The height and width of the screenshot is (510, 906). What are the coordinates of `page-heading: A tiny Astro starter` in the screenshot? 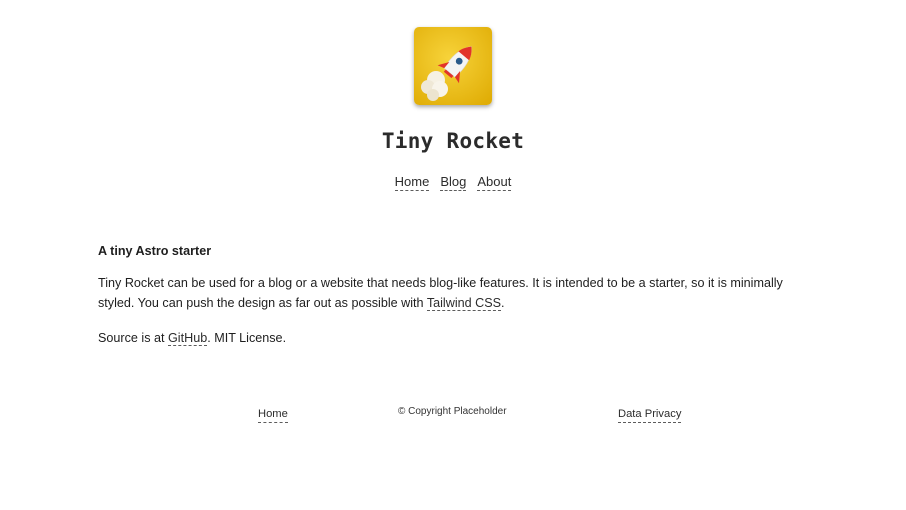 It's located at (155, 251).